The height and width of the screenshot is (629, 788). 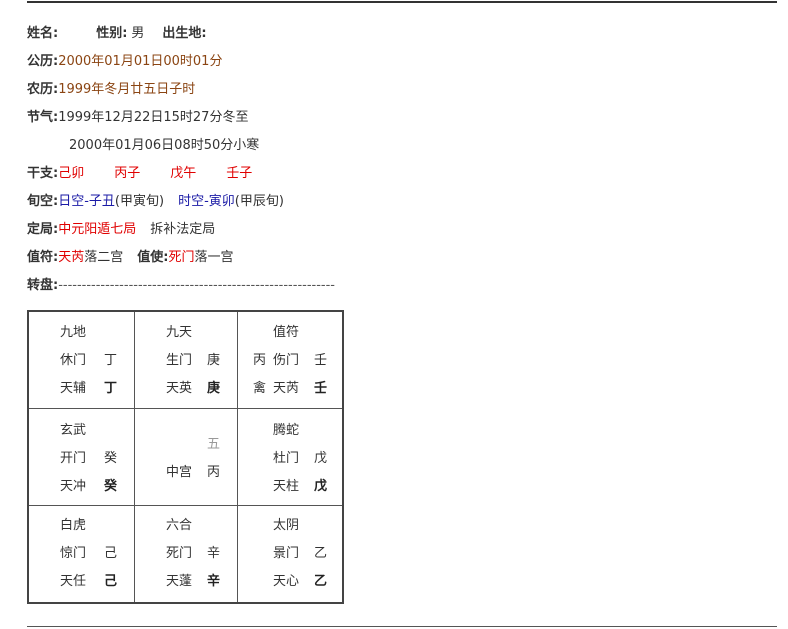 I want to click on palace-god: 九地, so click(x=73, y=332).